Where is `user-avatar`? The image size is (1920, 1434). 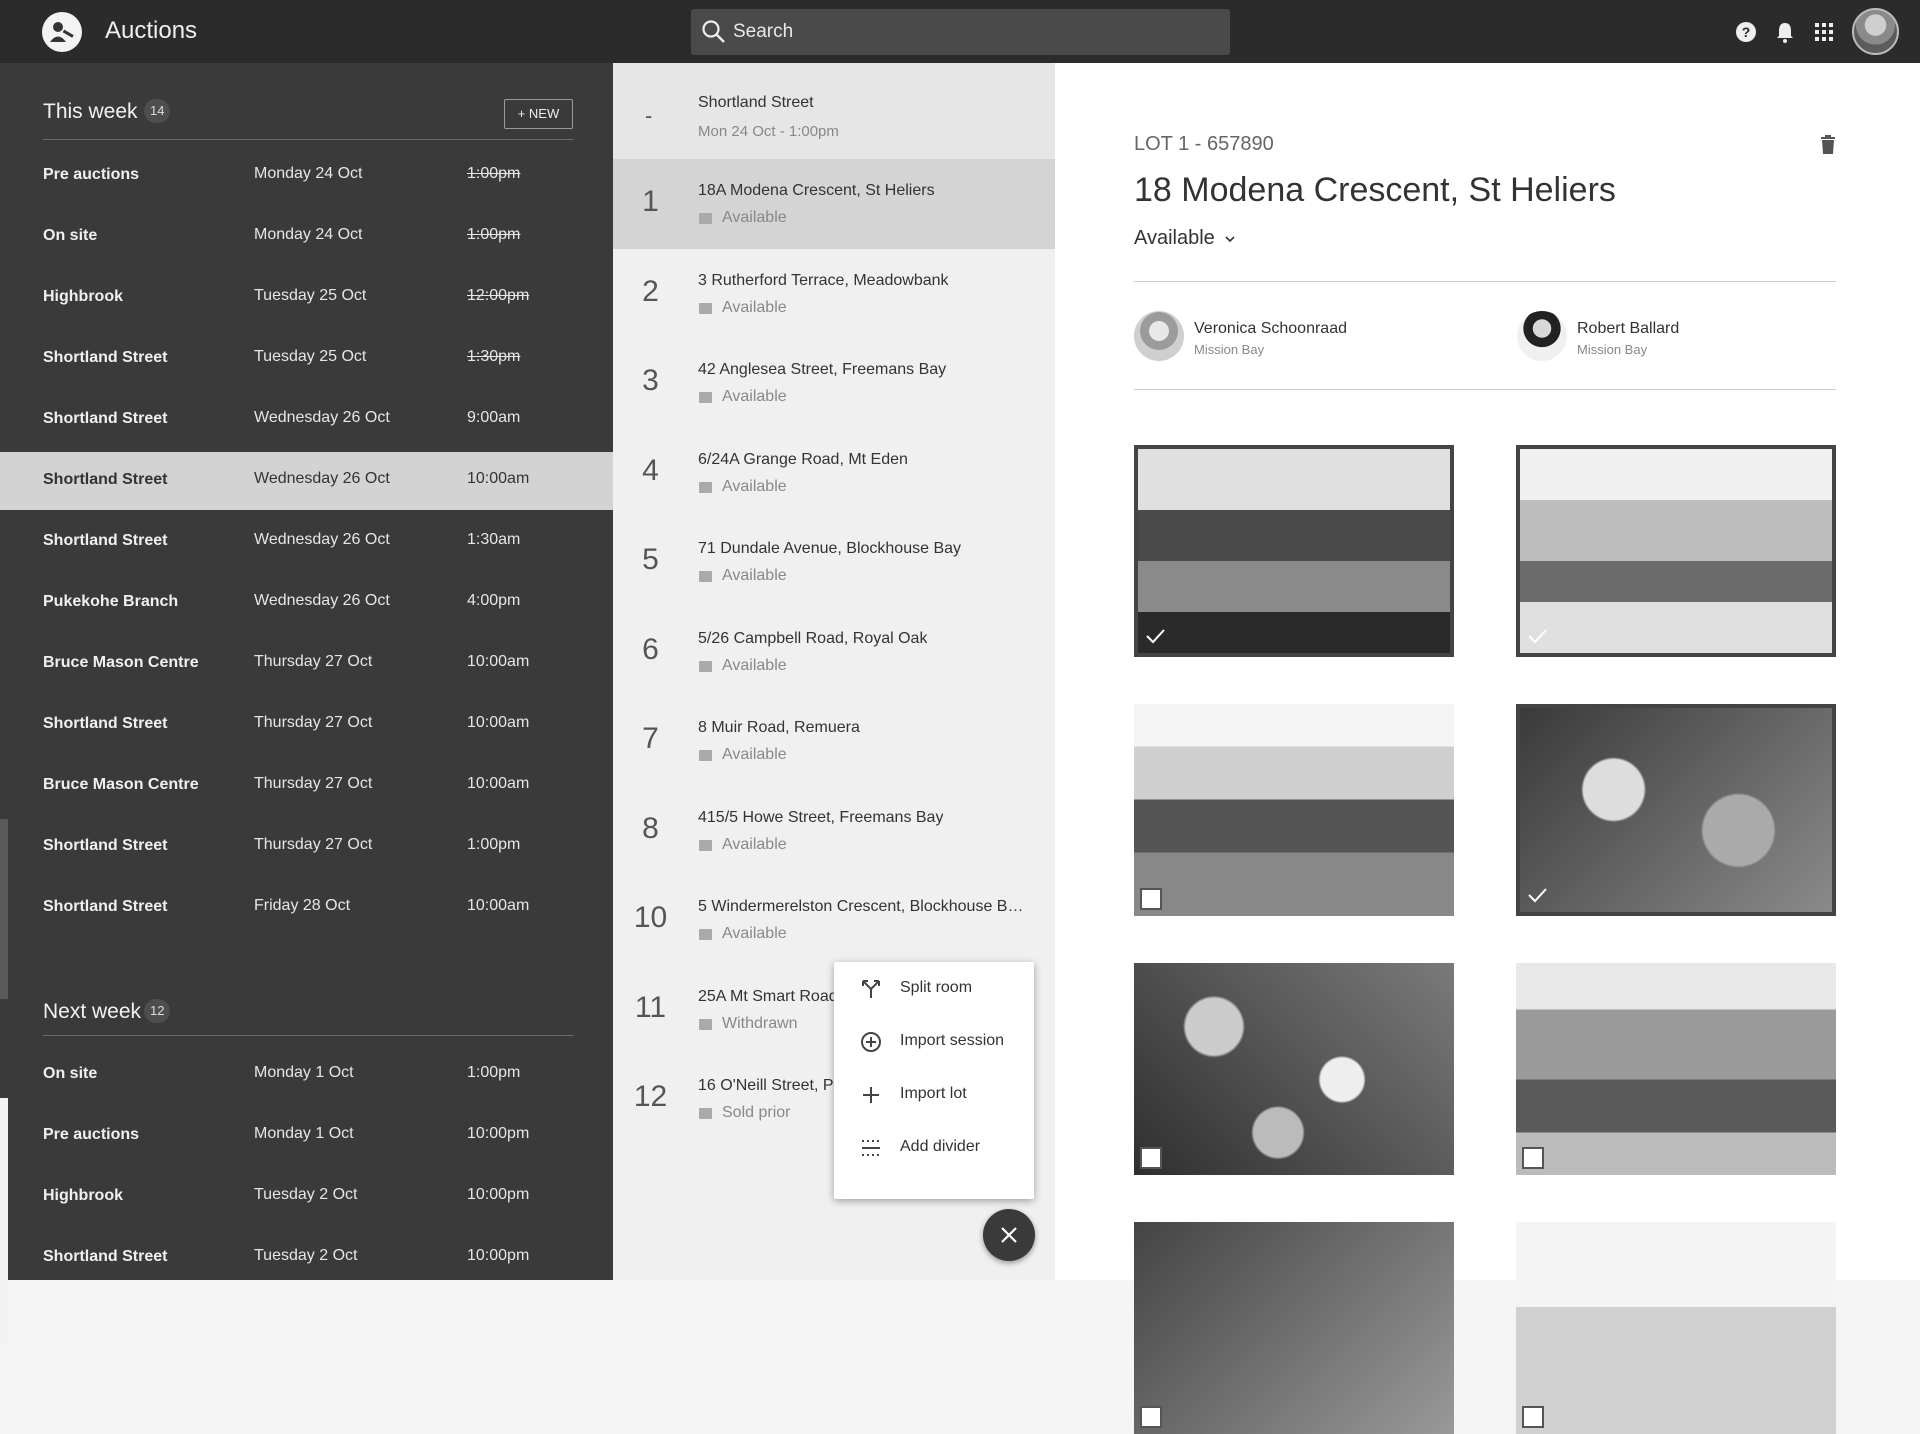 user-avatar is located at coordinates (1875, 31).